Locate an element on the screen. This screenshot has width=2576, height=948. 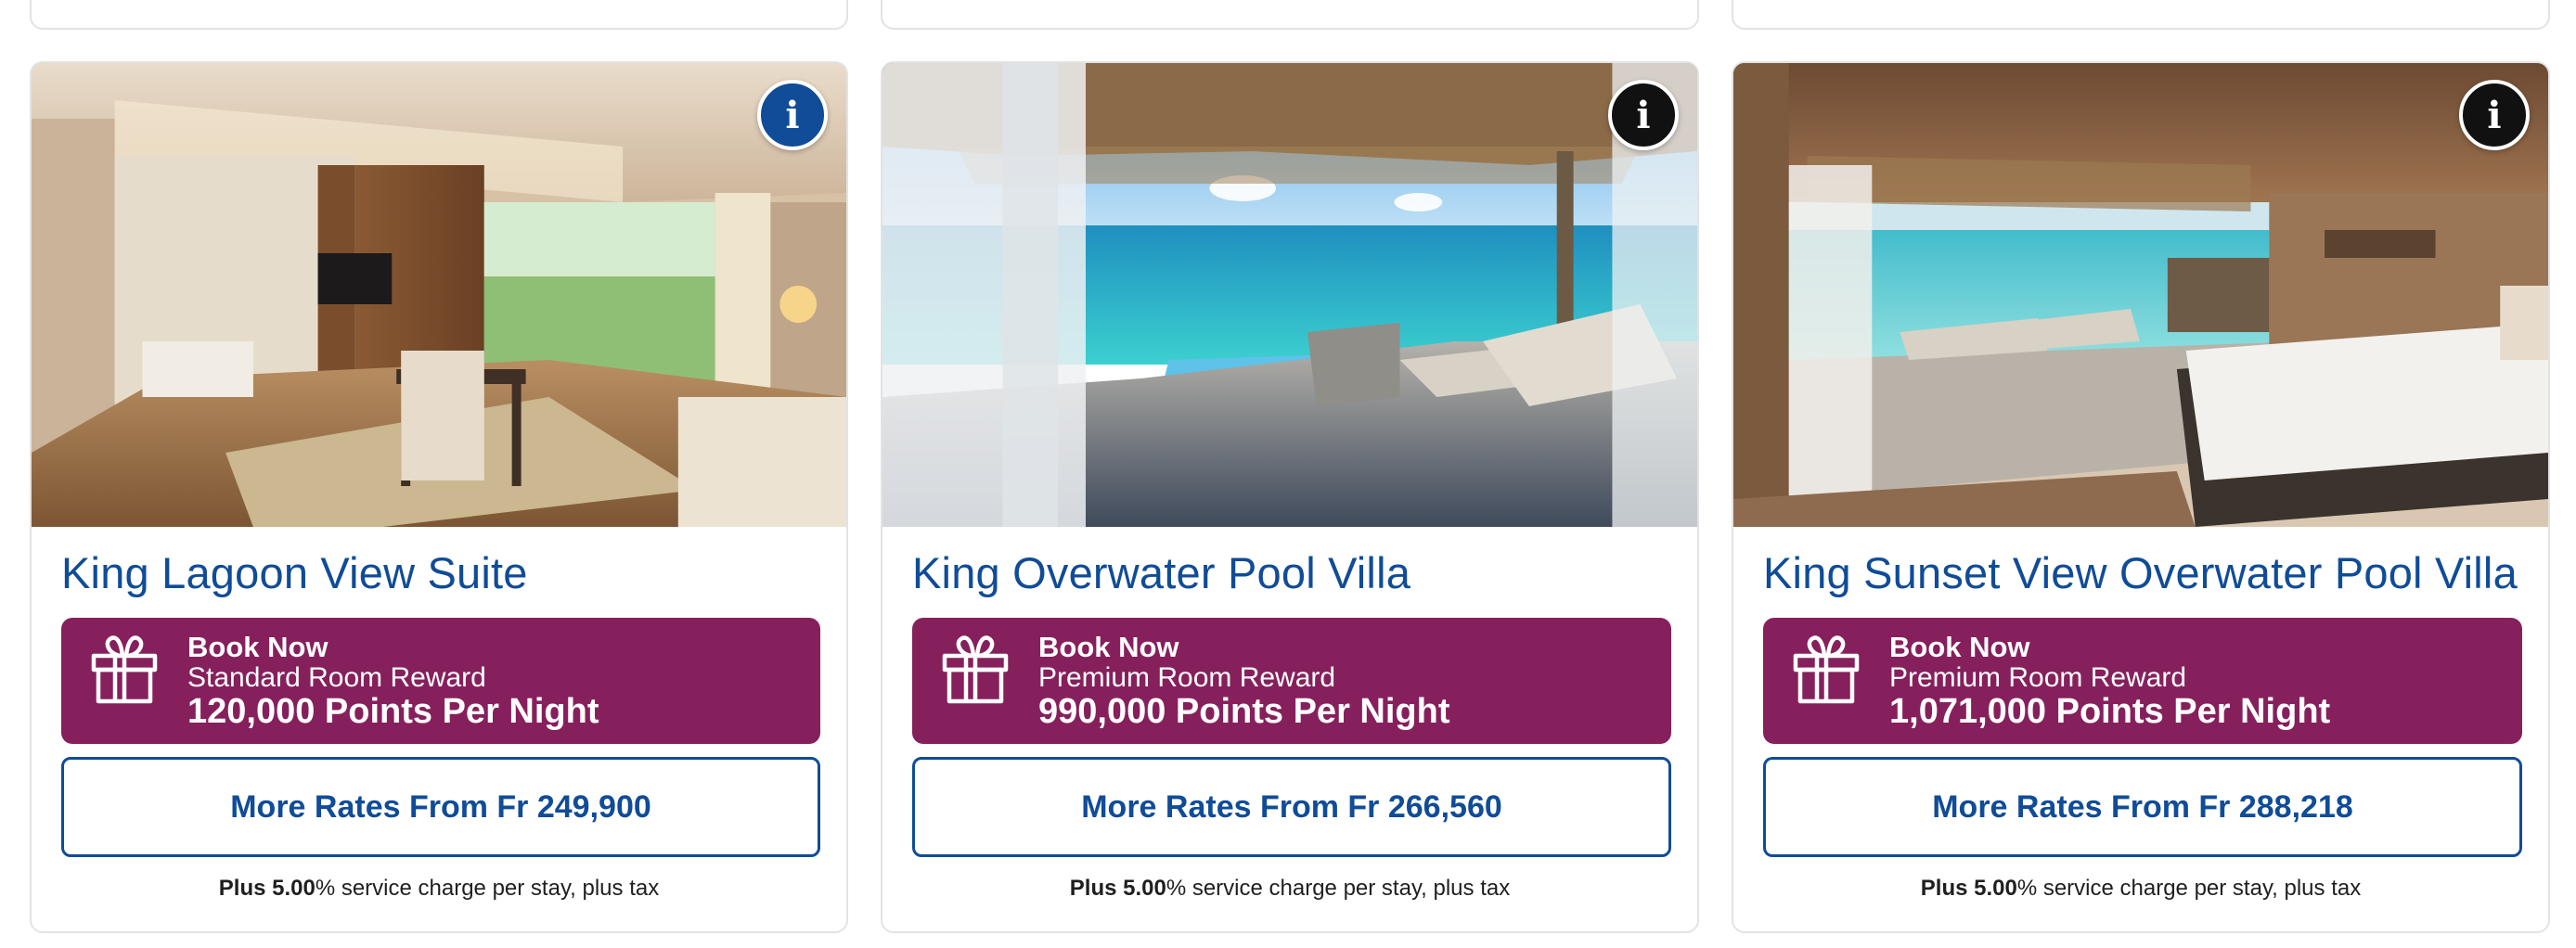
more-rates-button: More Rates From Fr 288,218 is located at coordinates (2142, 807).